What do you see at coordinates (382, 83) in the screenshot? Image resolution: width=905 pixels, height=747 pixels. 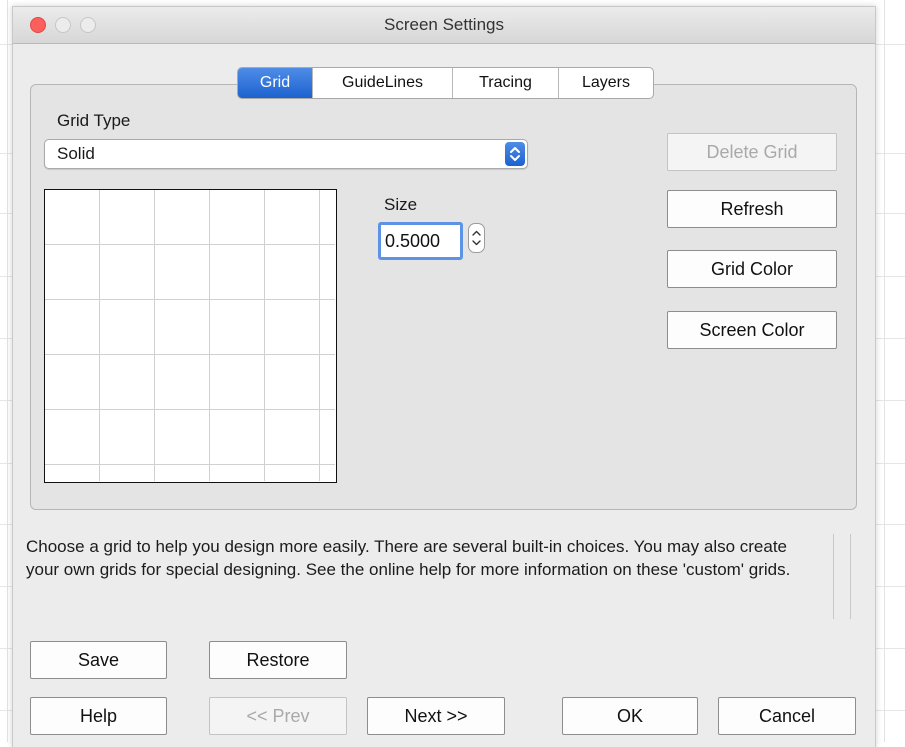 I see `tab-guidelines: GuideLines` at bounding box center [382, 83].